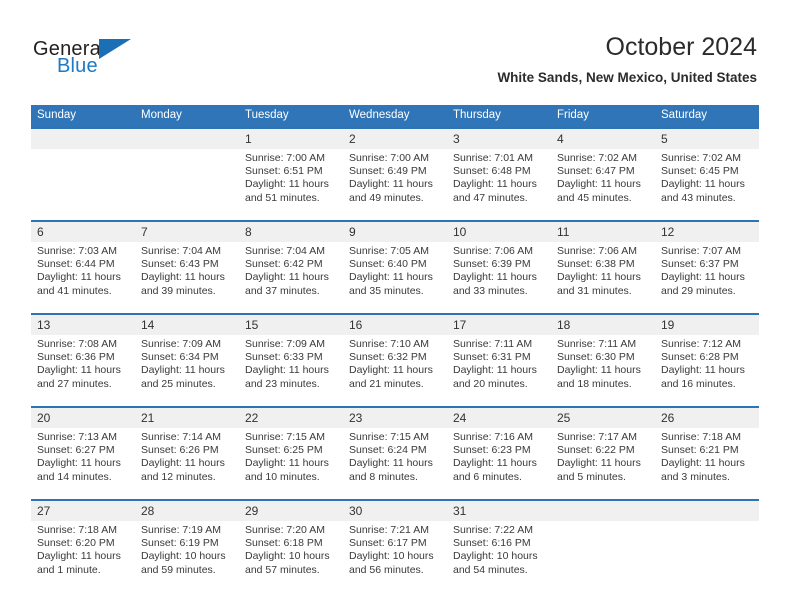 Image resolution: width=792 pixels, height=612 pixels. I want to click on day-number-cell: 10, so click(499, 231).